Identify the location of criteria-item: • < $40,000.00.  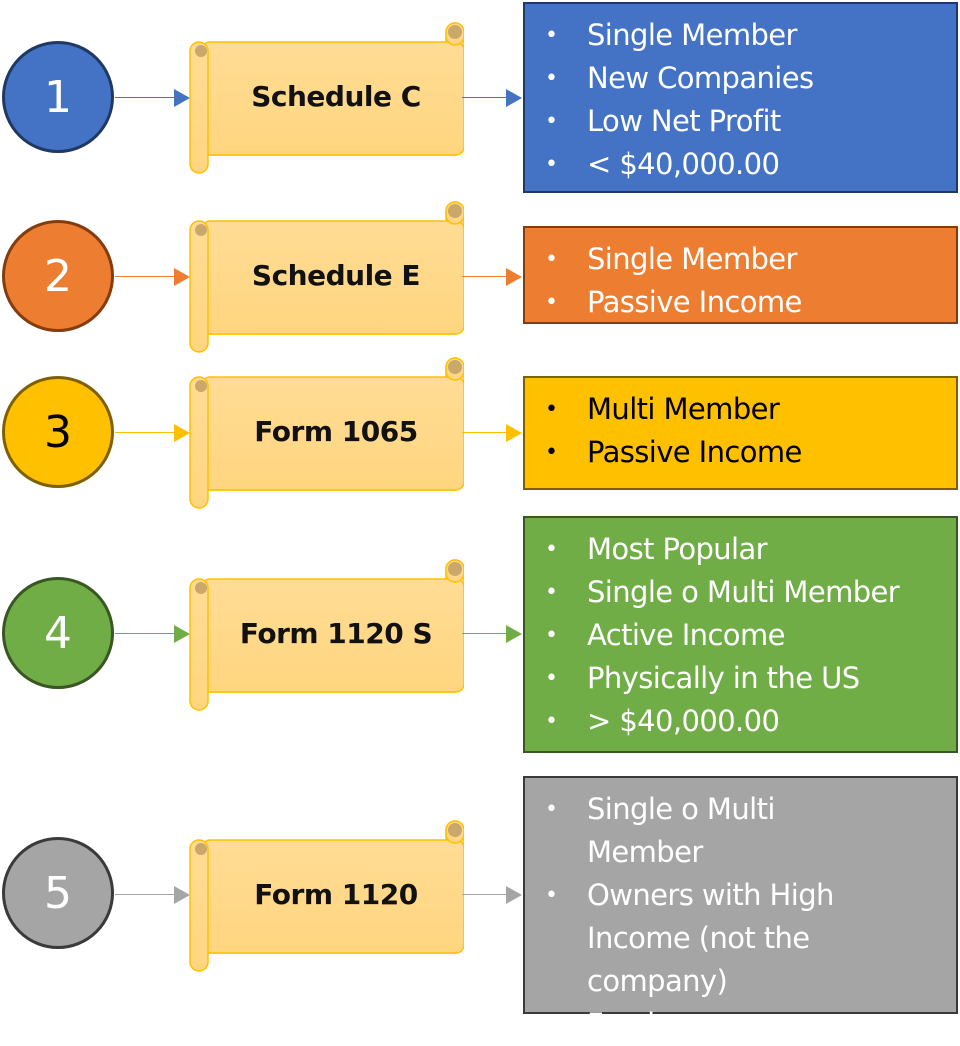
(734, 164).